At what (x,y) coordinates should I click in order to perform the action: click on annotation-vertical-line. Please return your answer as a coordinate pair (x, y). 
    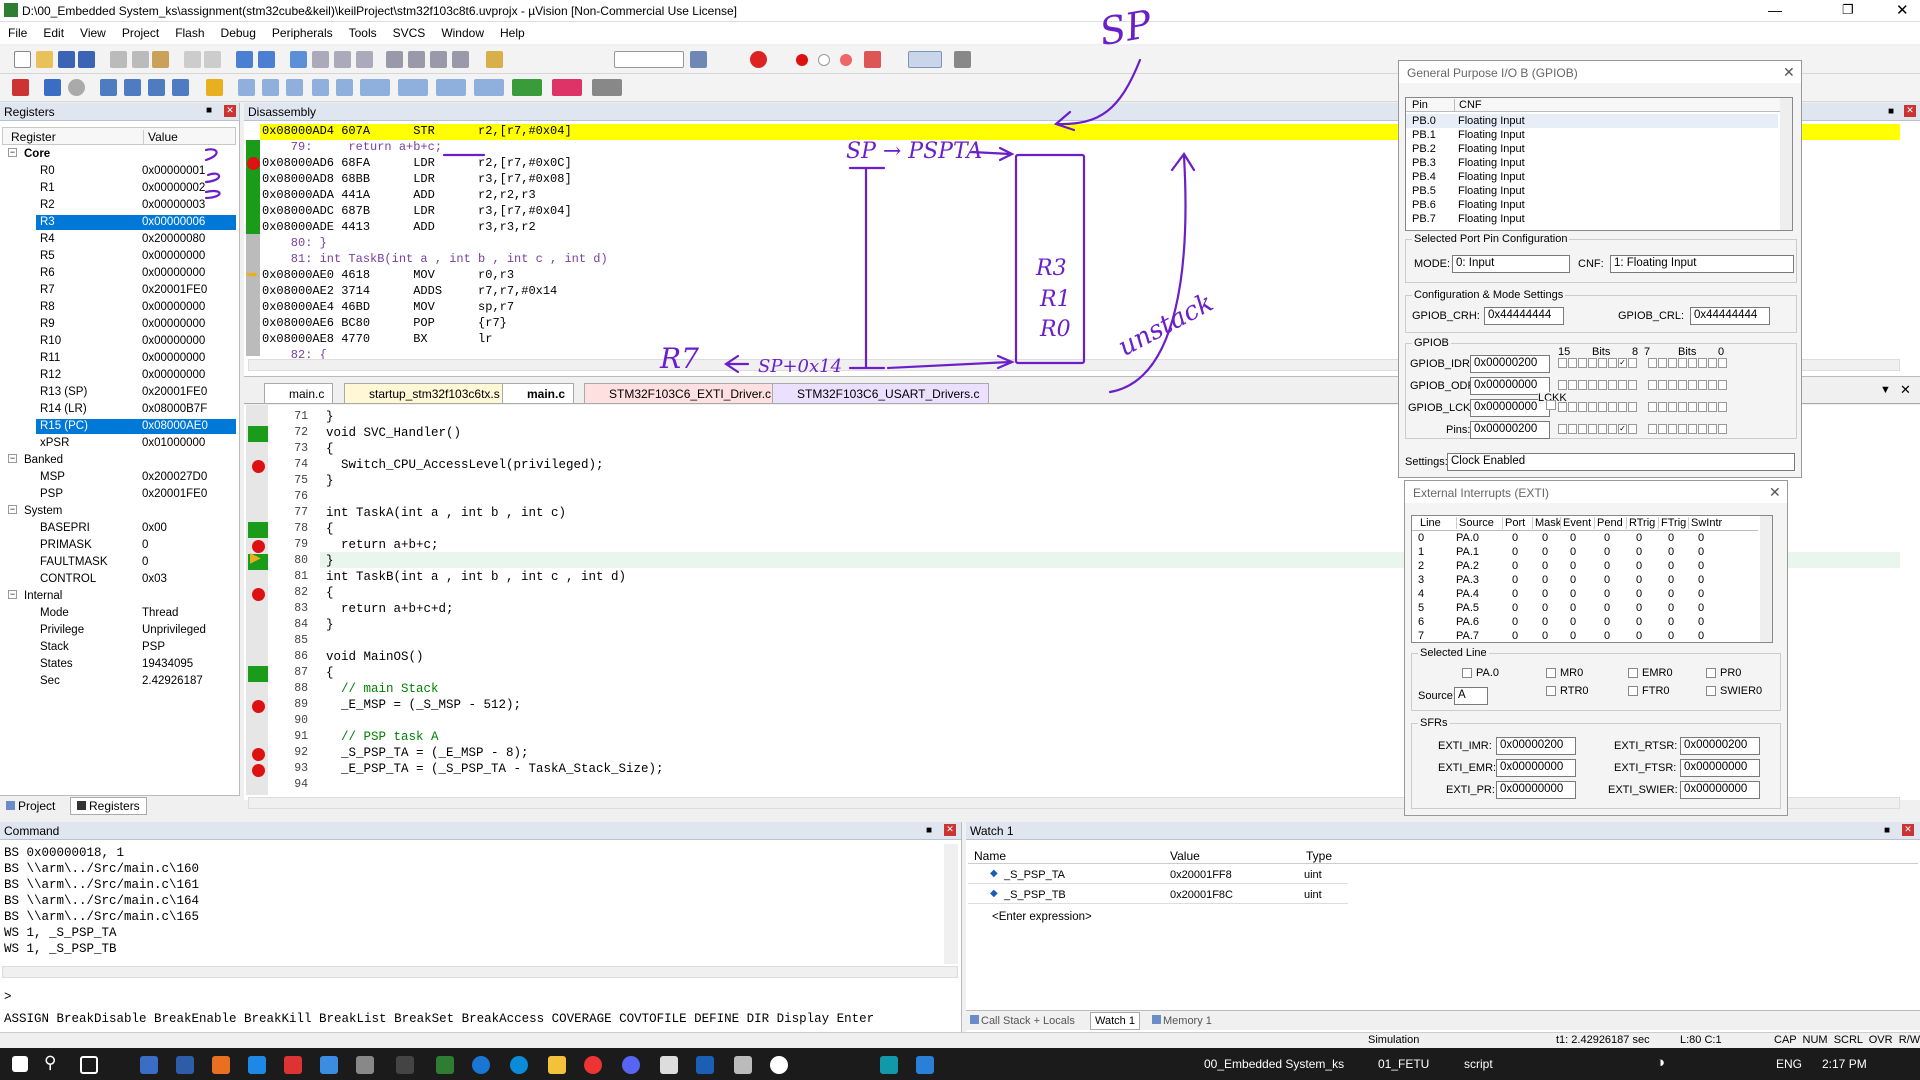
    Looking at the image, I should click on (867, 268).